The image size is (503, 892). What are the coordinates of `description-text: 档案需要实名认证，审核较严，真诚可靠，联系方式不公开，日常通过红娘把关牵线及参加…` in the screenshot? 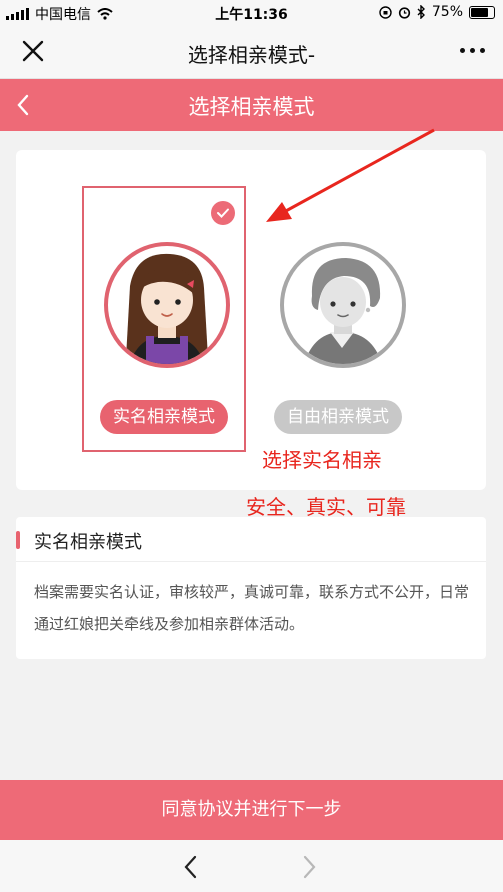 It's located at (252, 608).